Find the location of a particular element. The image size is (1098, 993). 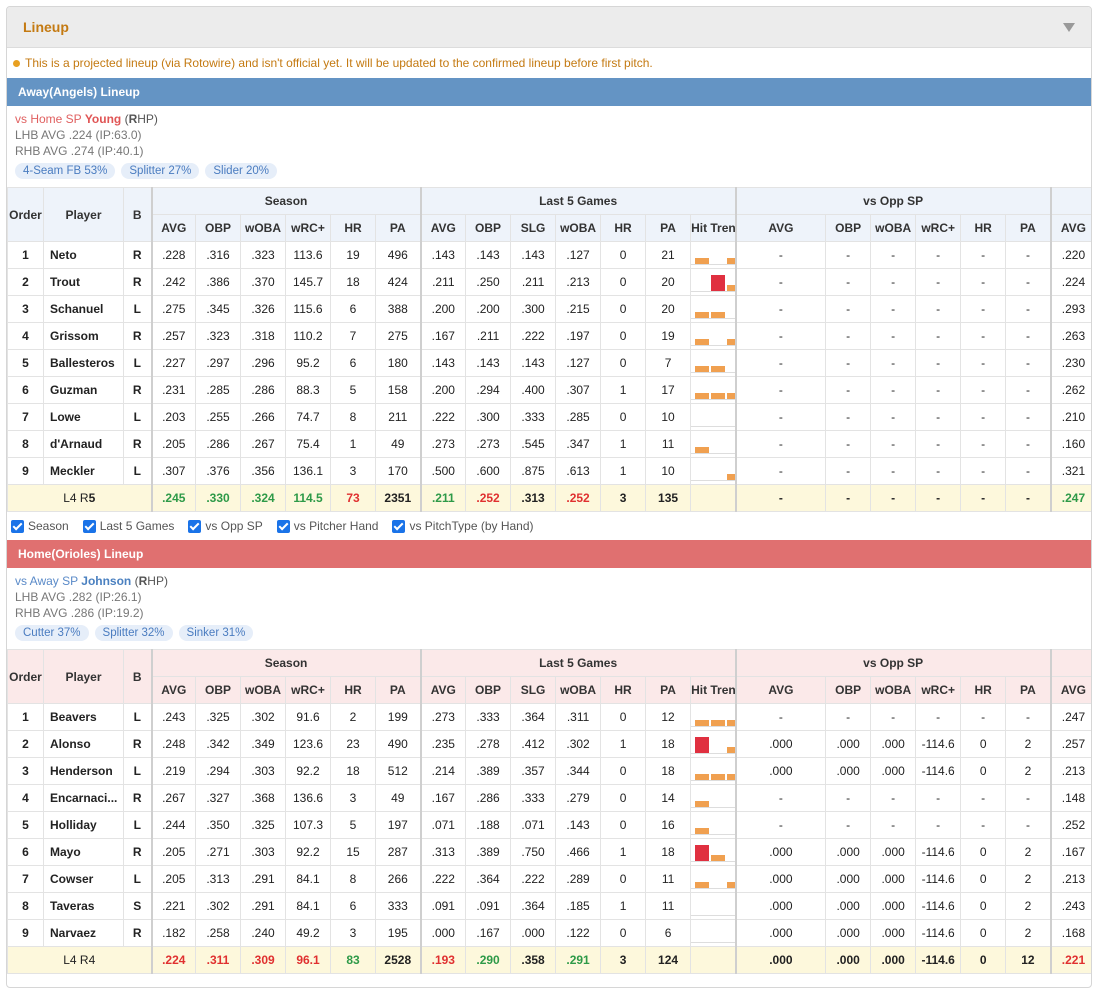

player-name: Ballesteros is located at coordinates (83, 363).